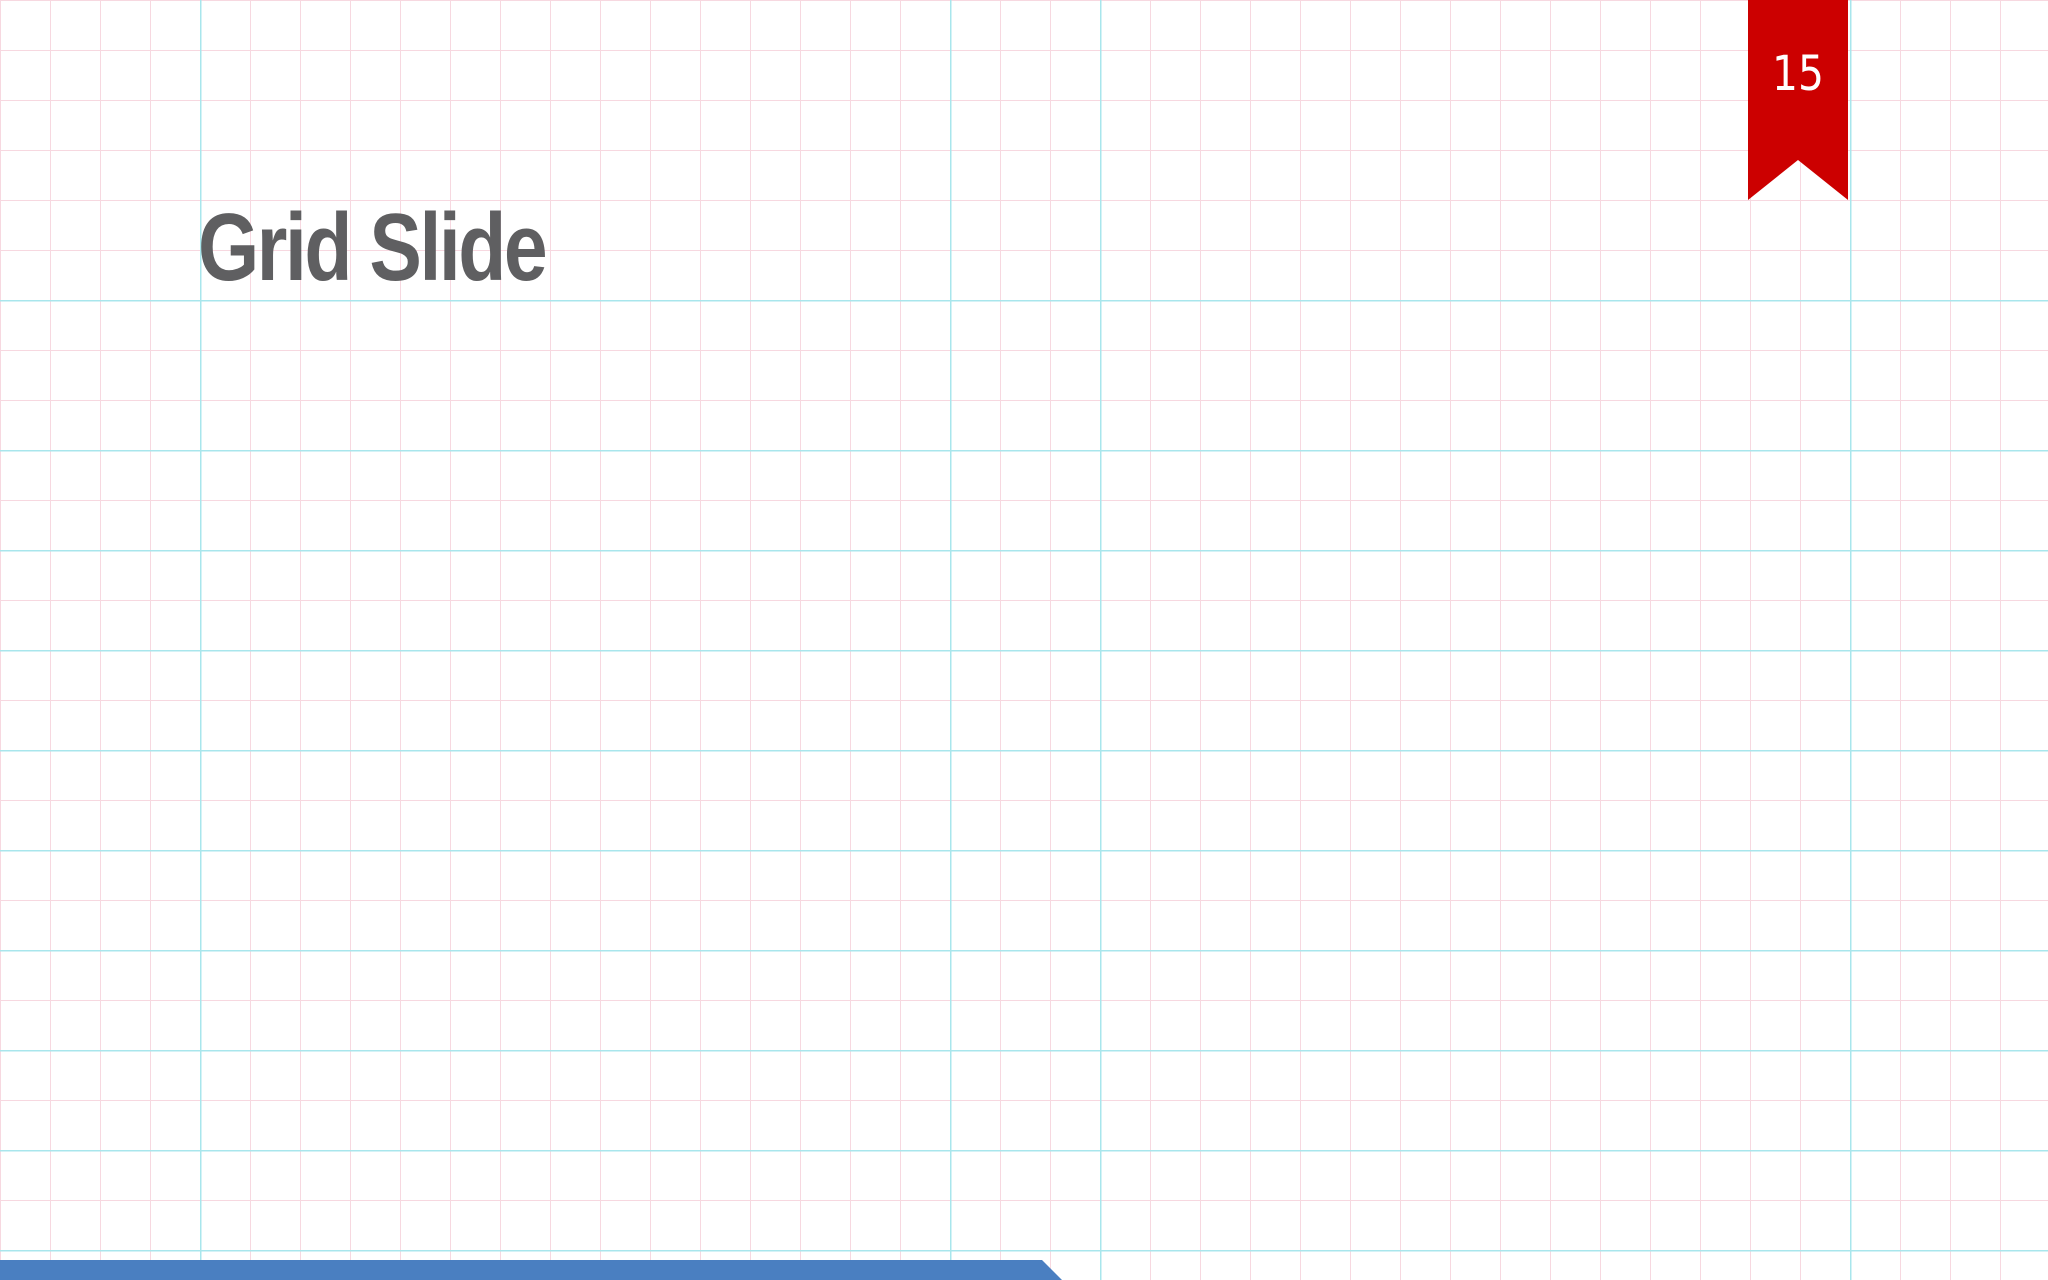 The height and width of the screenshot is (1280, 2048). What do you see at coordinates (1798, 74) in the screenshot?
I see `page-number: 15` at bounding box center [1798, 74].